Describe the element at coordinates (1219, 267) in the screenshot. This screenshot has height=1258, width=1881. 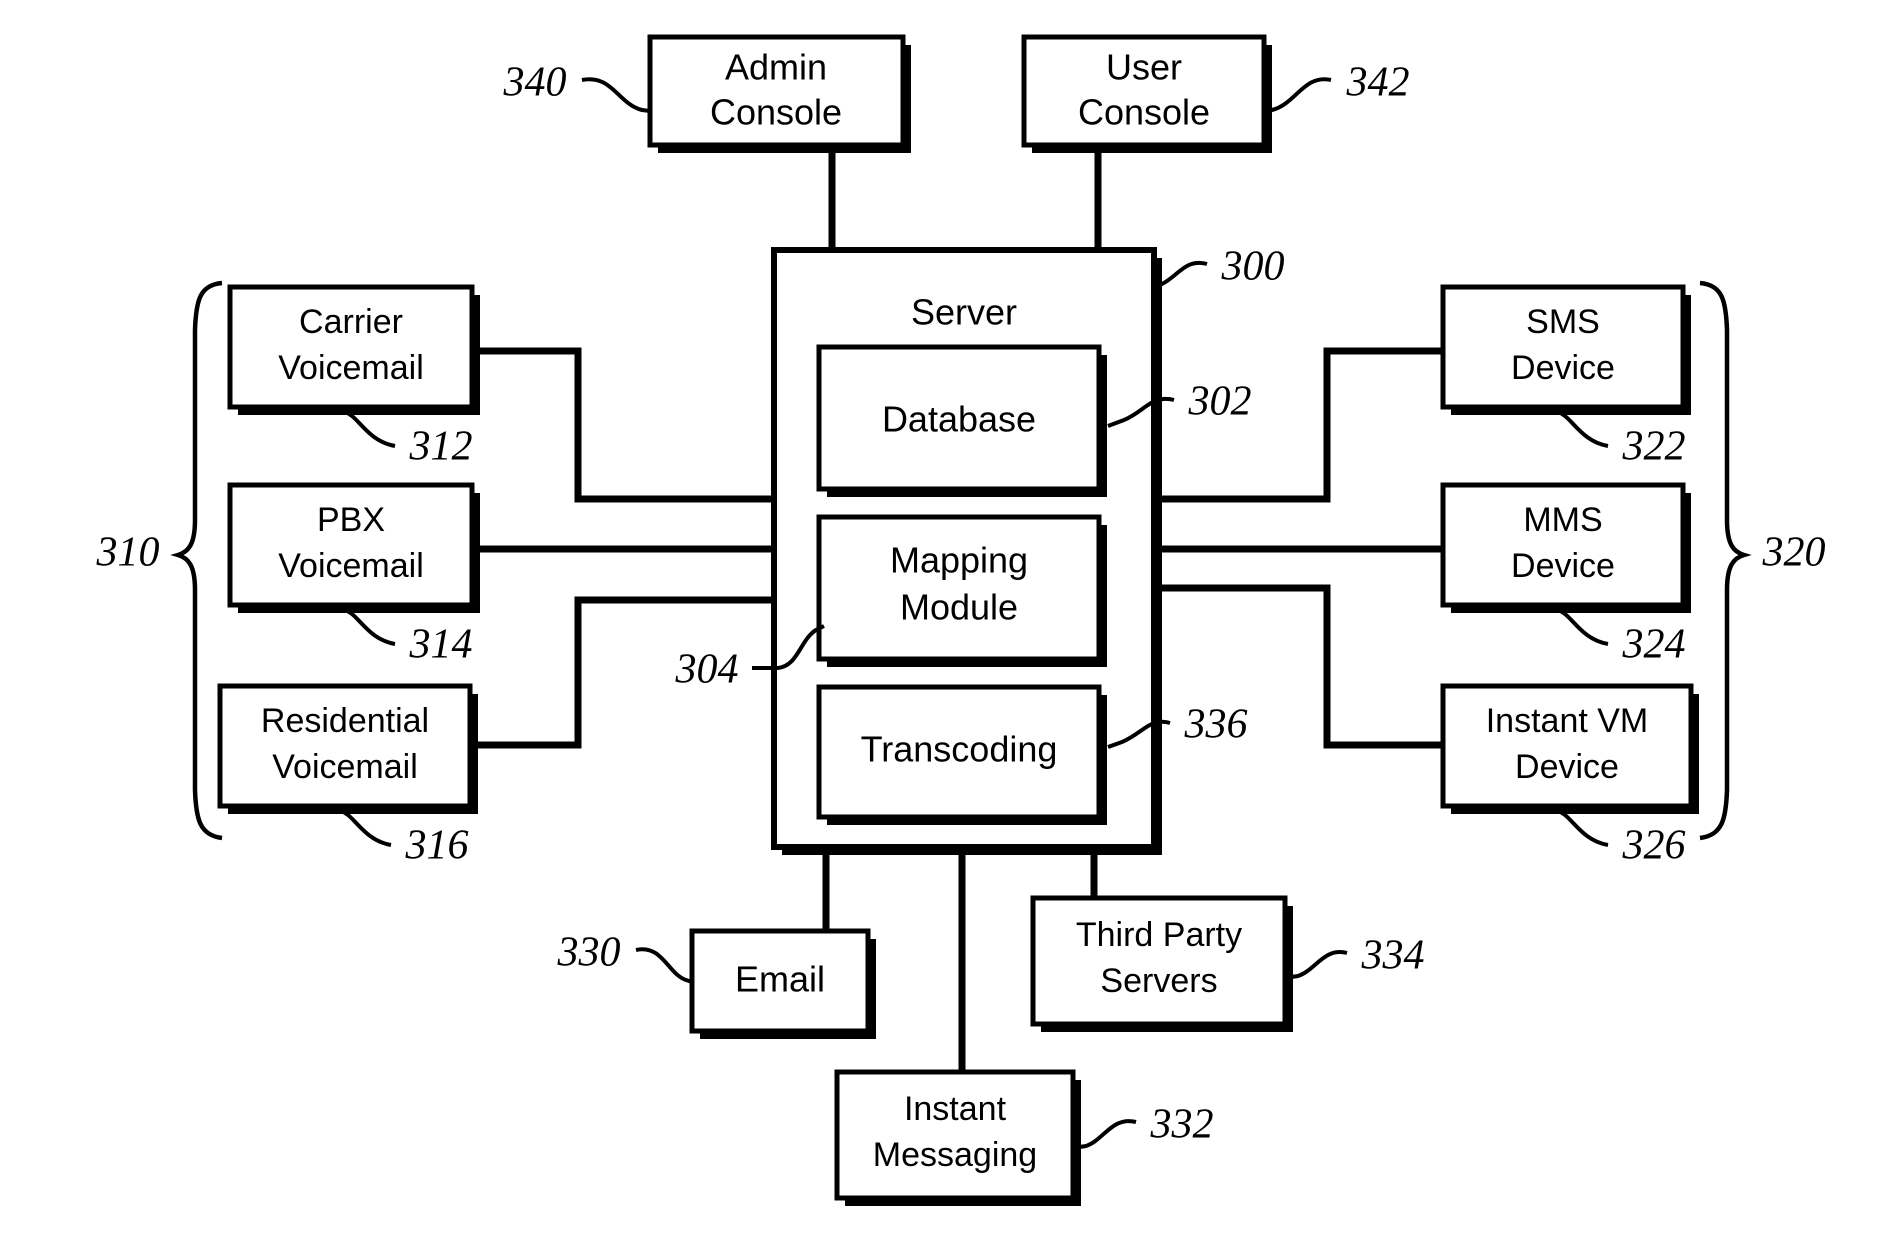
I see `ref-300: 300` at that location.